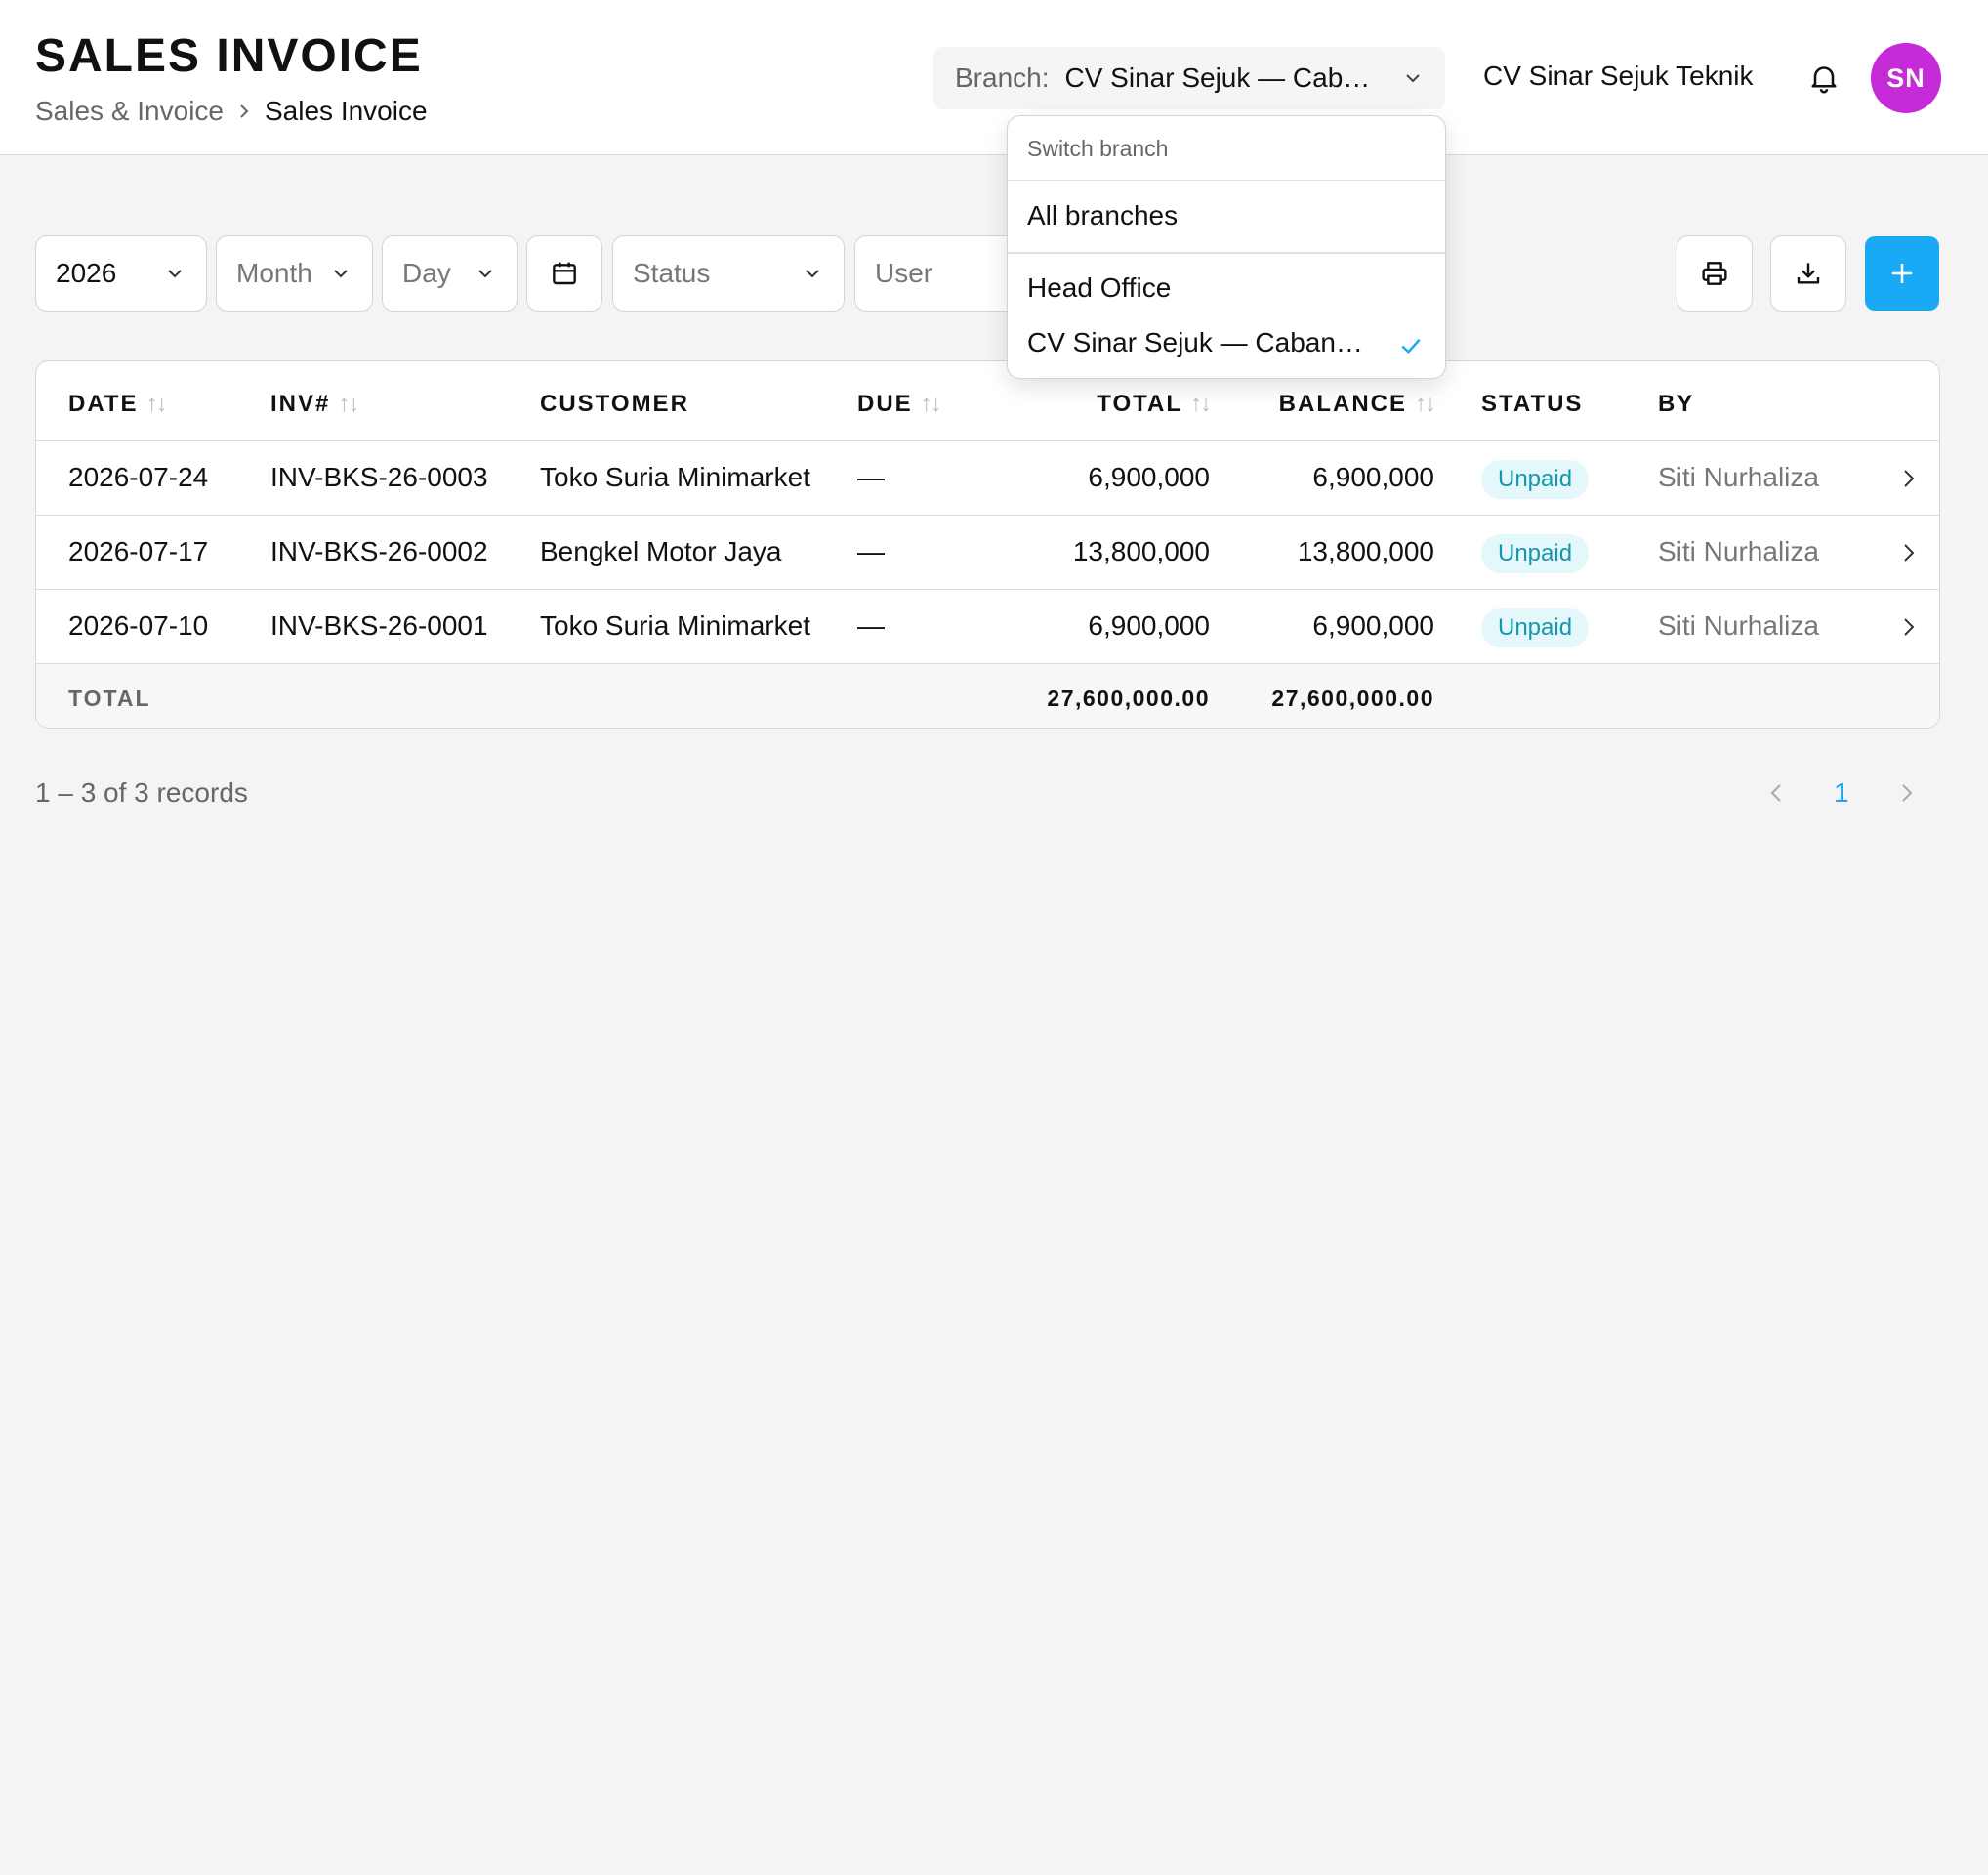  Describe the element at coordinates (1002, 77) in the screenshot. I see `branch-label: Branch:` at that location.